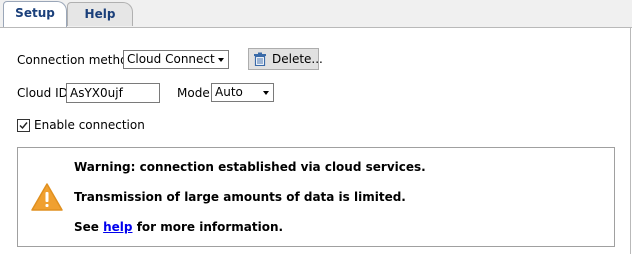  I want to click on warning-see-text: See, so click(86, 227).